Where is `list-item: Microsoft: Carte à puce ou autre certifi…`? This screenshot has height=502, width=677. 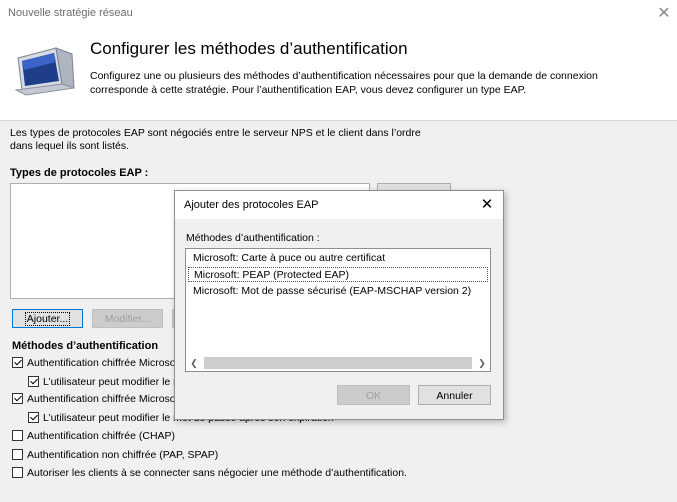
list-item: Microsoft: Carte à puce ou autre certifi… is located at coordinates (338, 258).